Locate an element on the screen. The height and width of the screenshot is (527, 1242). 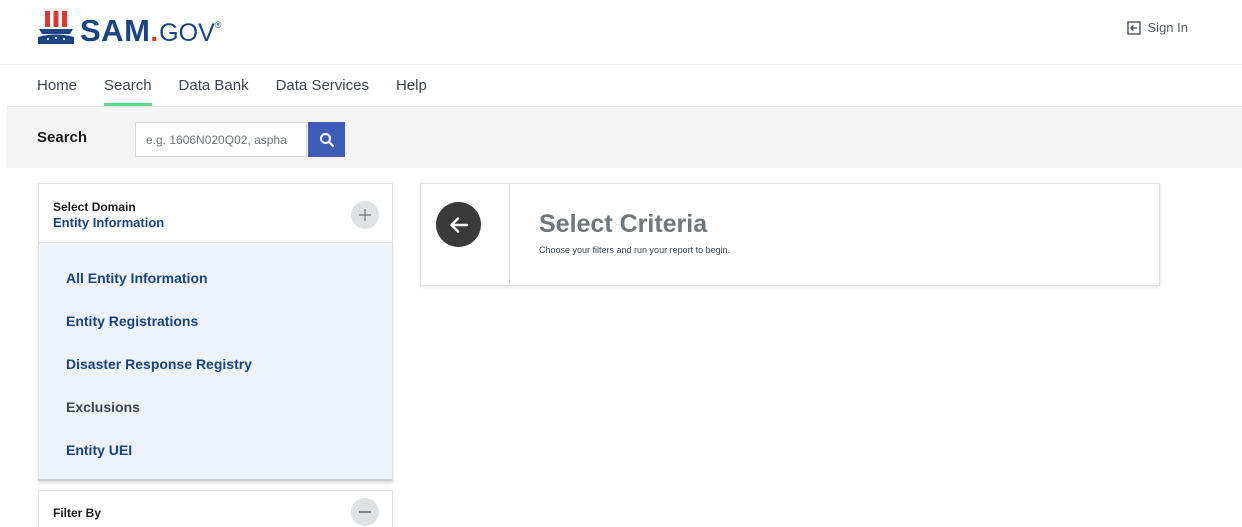
search-input is located at coordinates (221, 139).